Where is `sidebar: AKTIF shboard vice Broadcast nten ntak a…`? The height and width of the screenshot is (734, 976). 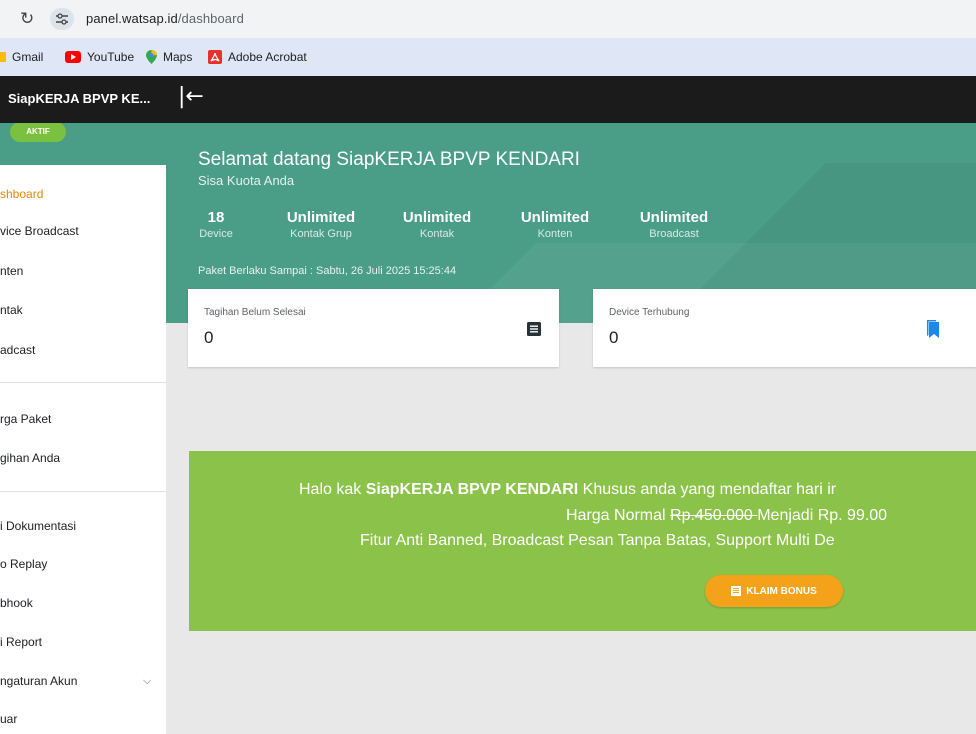 sidebar: AKTIF shboard vice Broadcast nten ntak a… is located at coordinates (83, 428).